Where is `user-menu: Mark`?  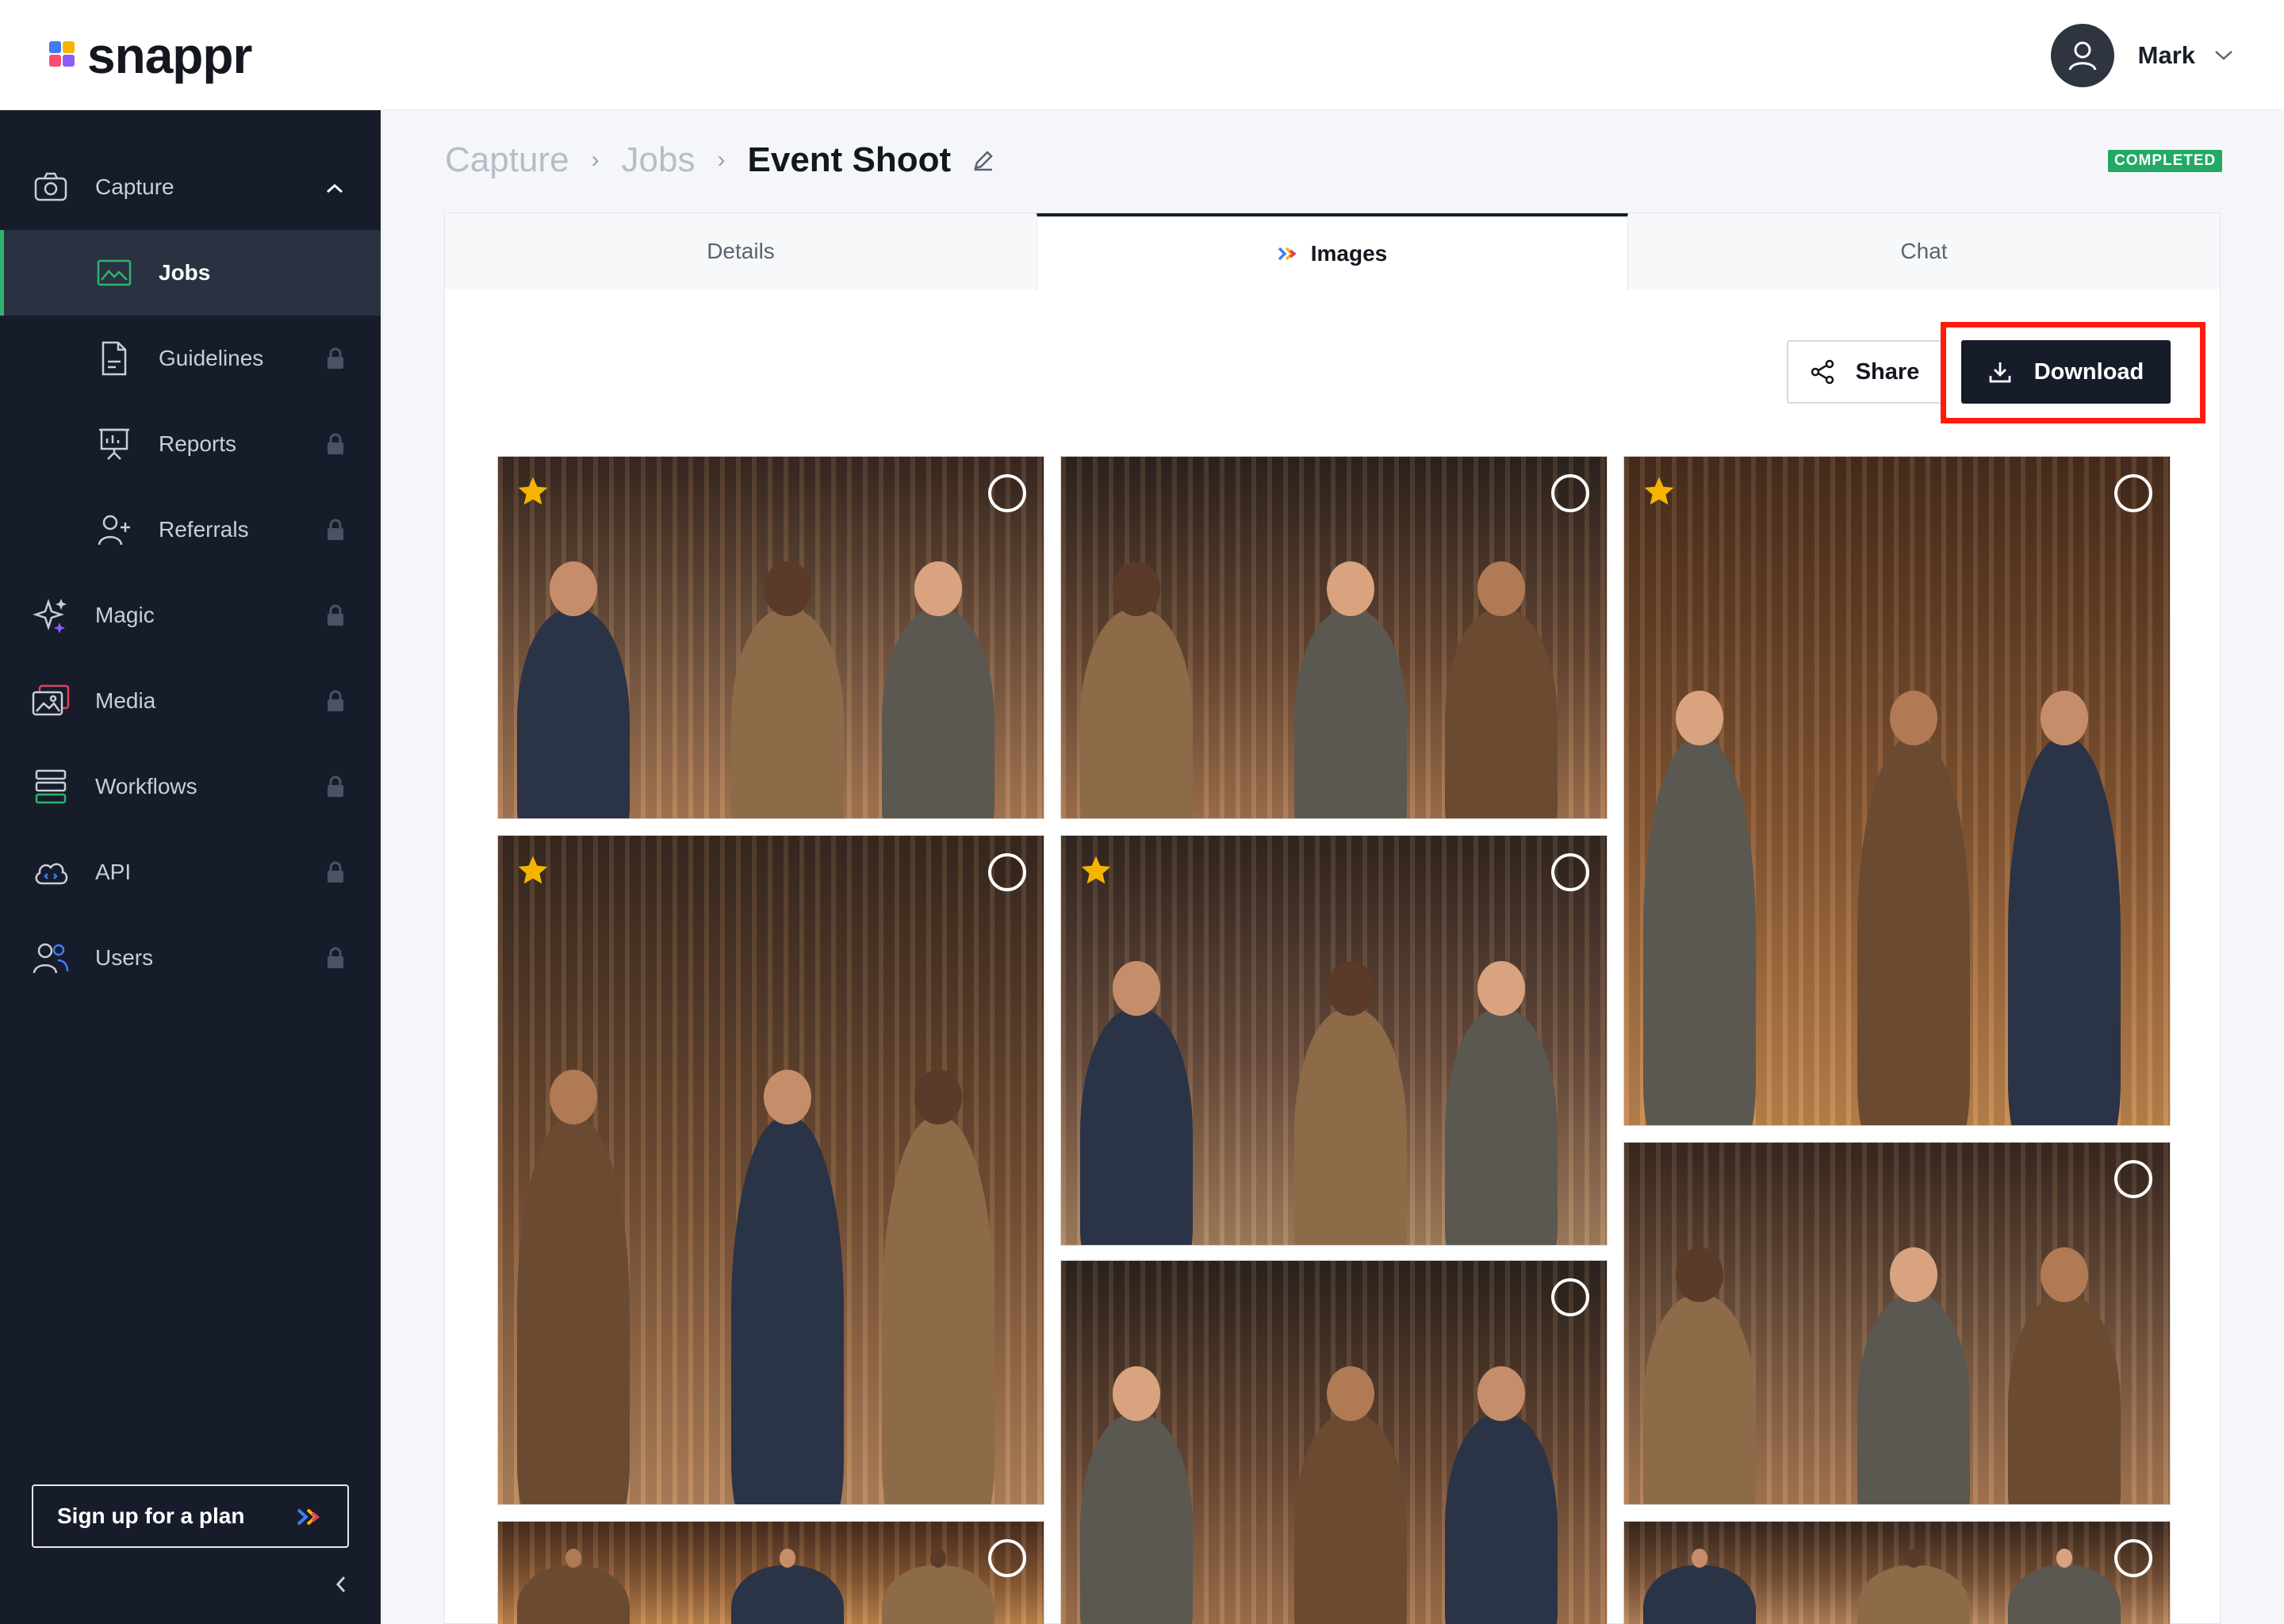 user-menu: Mark is located at coordinates (2141, 55).